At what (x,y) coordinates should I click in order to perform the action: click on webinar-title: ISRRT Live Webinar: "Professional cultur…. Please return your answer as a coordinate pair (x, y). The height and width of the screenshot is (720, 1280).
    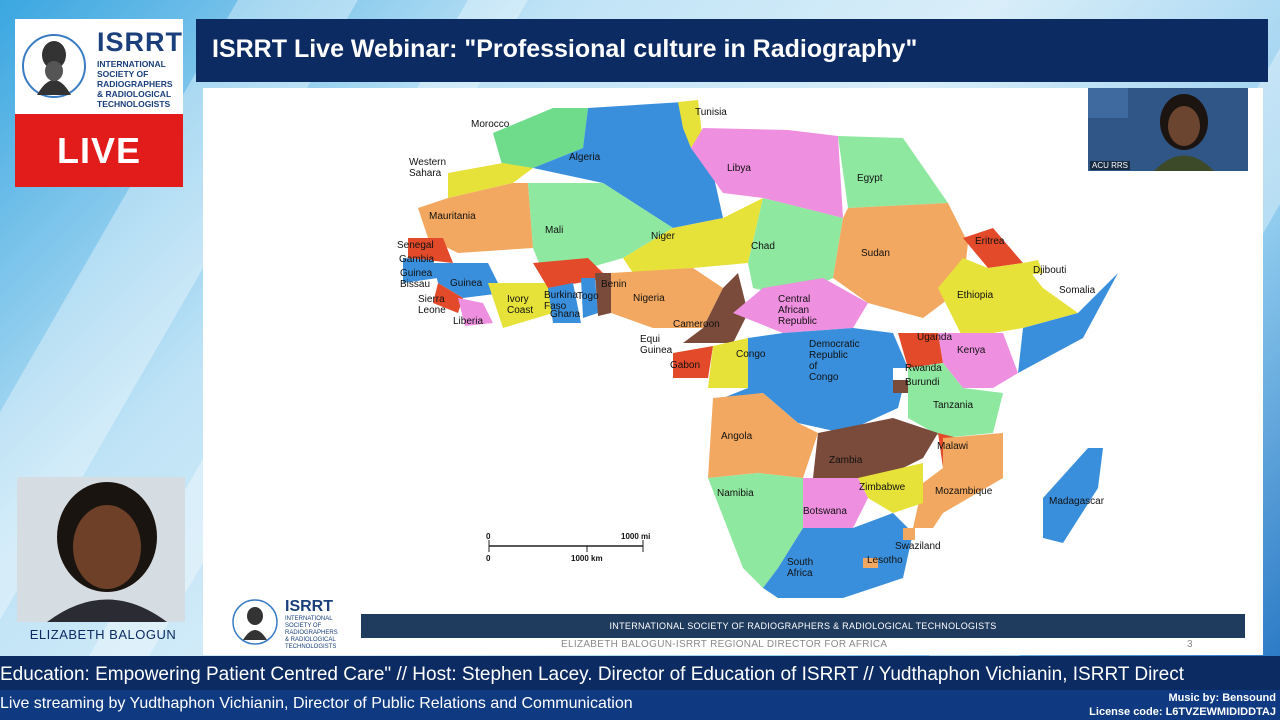
    Looking at the image, I should click on (565, 49).